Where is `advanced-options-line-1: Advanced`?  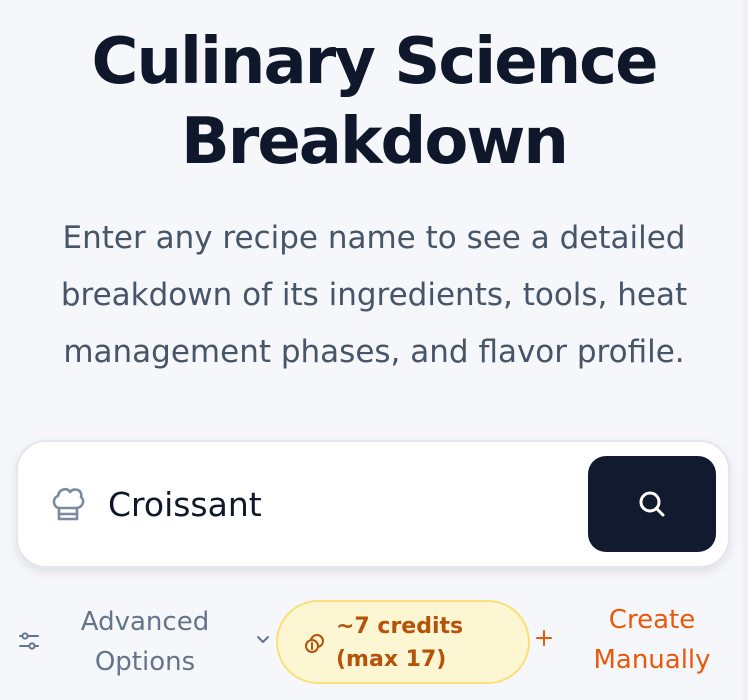 advanced-options-line-1: Advanced is located at coordinates (145, 622).